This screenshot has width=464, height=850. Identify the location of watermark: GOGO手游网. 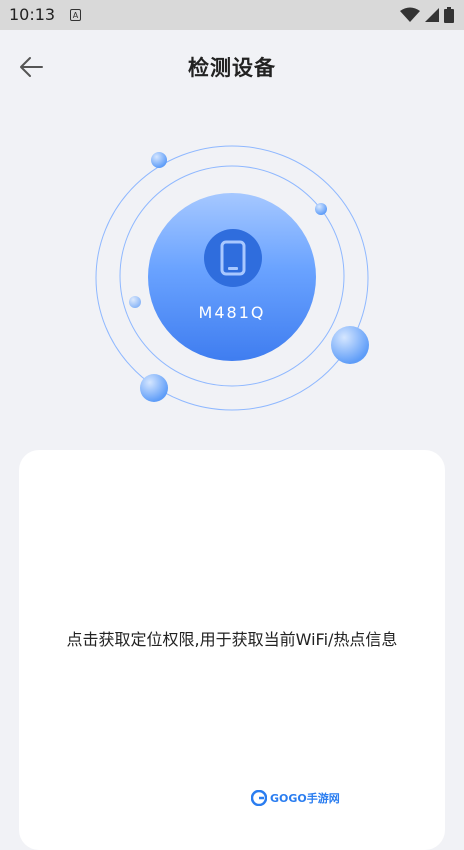
(295, 798).